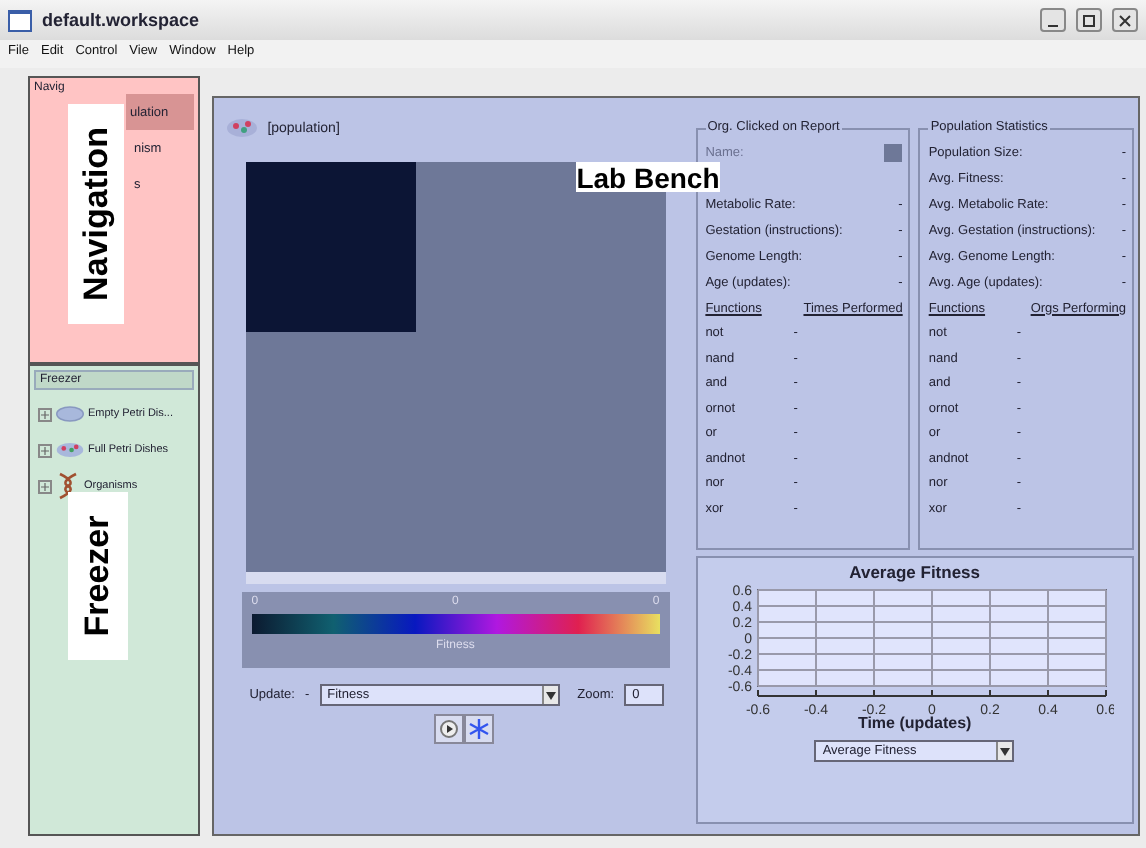 The height and width of the screenshot is (848, 1146). I want to click on annotation-label: Navigation, so click(96, 214).